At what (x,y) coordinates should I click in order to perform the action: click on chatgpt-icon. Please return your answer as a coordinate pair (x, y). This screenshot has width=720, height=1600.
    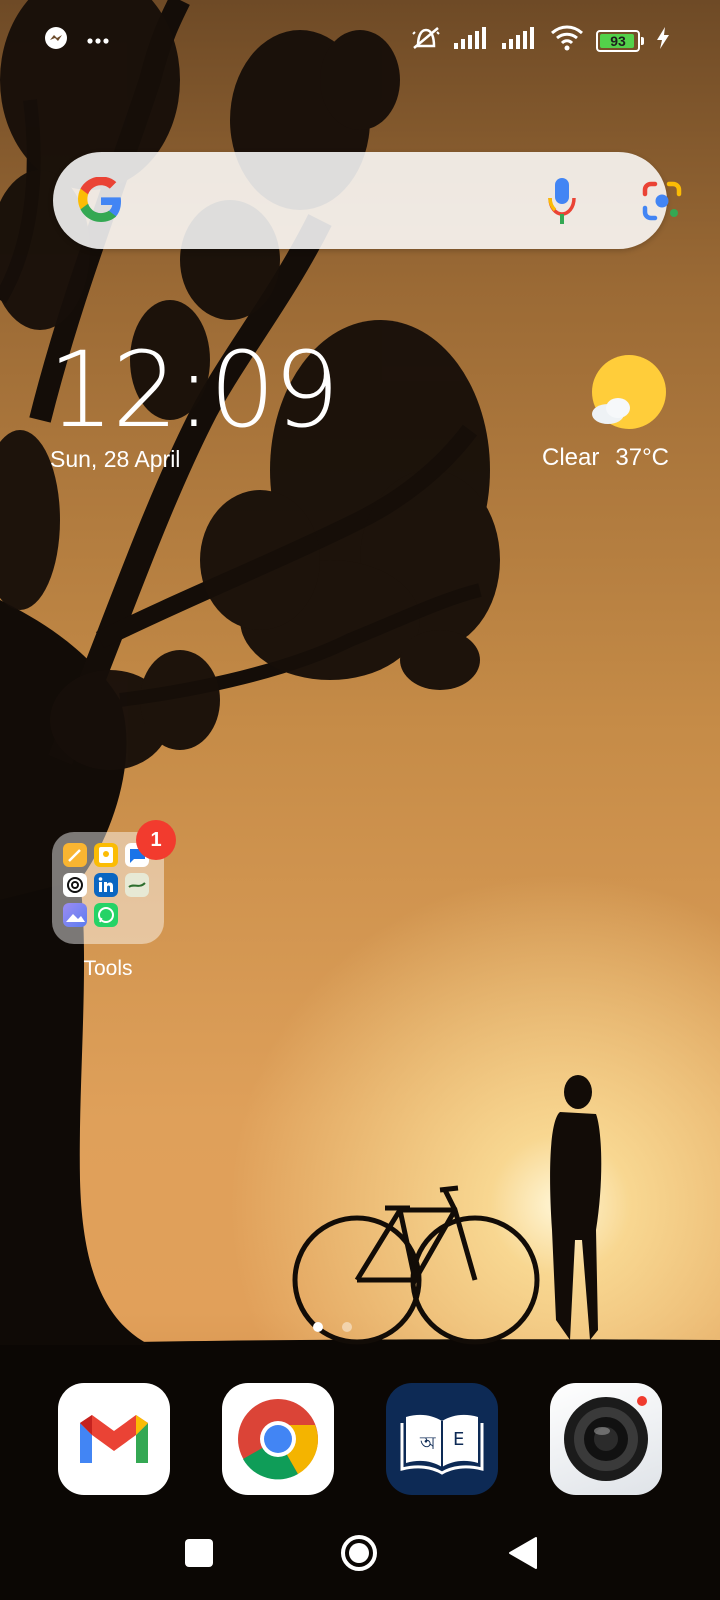
    Looking at the image, I should click on (75, 885).